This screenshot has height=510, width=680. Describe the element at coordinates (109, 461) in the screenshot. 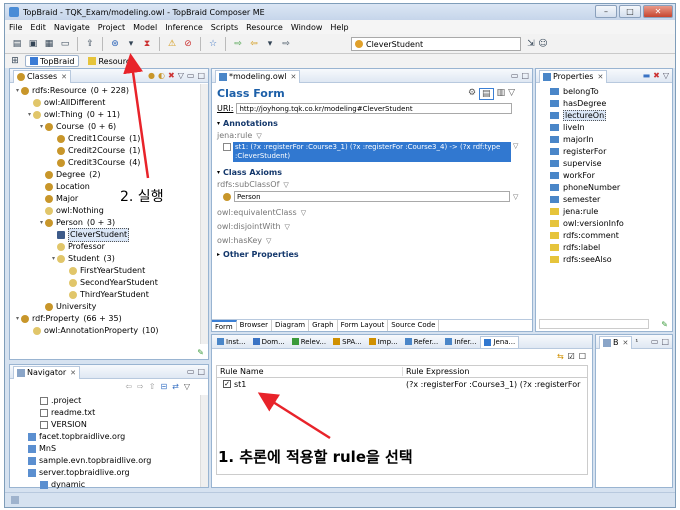

I see `navigator-item: sample.evn.topbraidlive.org` at that location.